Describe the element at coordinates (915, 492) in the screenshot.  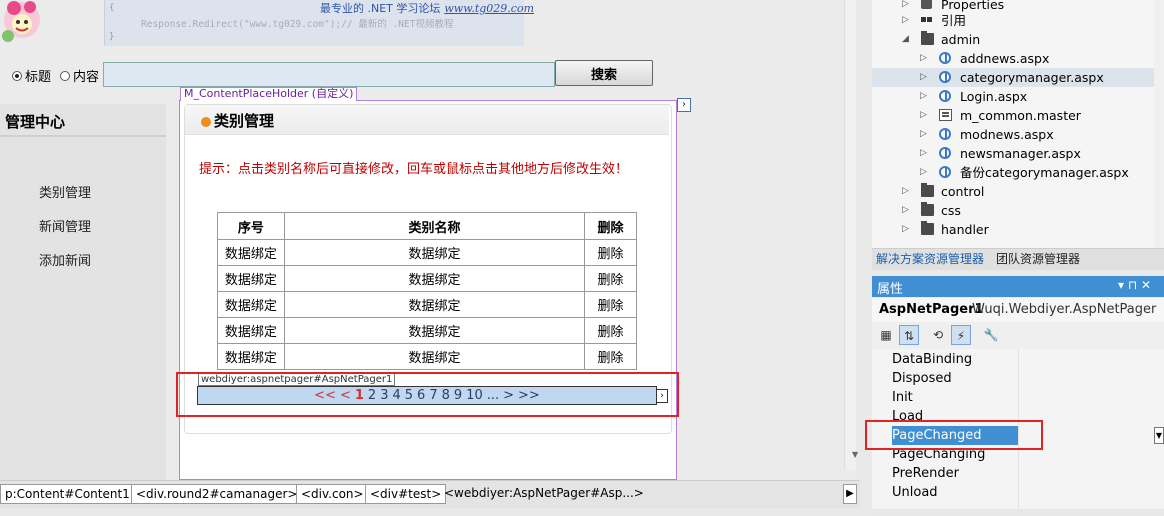
I see `event-unload: Unload` at that location.